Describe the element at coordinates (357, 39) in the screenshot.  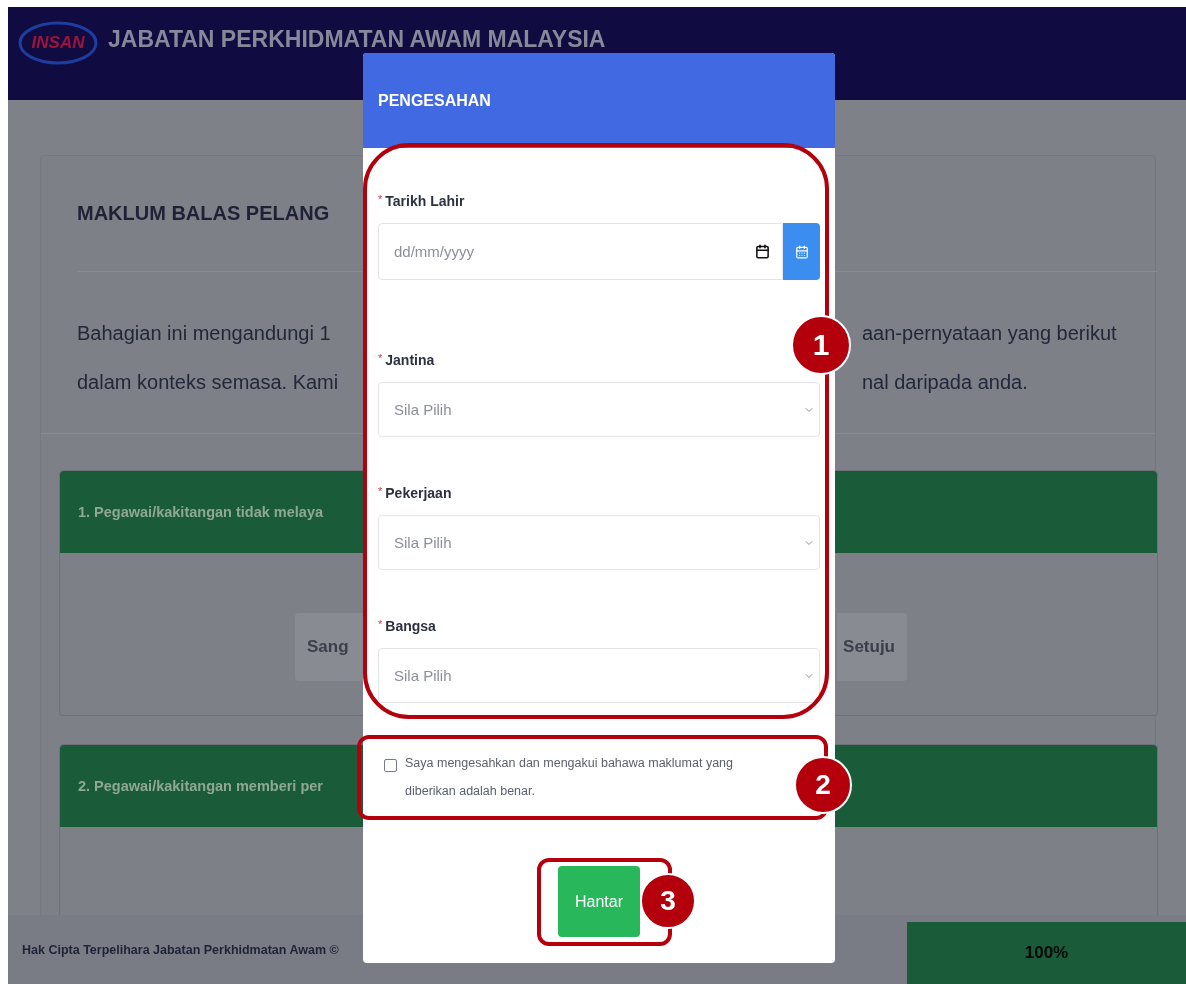
I see `site-title: JABATAN PERKHIDMATAN AWAM MALAYSIA` at that location.